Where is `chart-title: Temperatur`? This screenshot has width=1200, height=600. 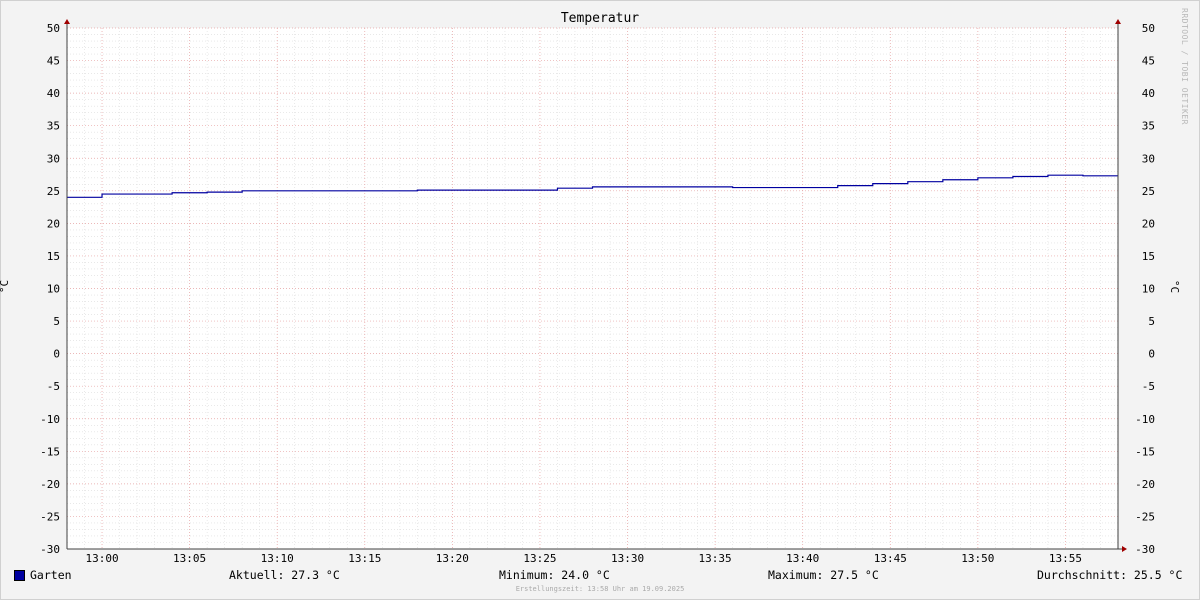 chart-title: Temperatur is located at coordinates (600, 18).